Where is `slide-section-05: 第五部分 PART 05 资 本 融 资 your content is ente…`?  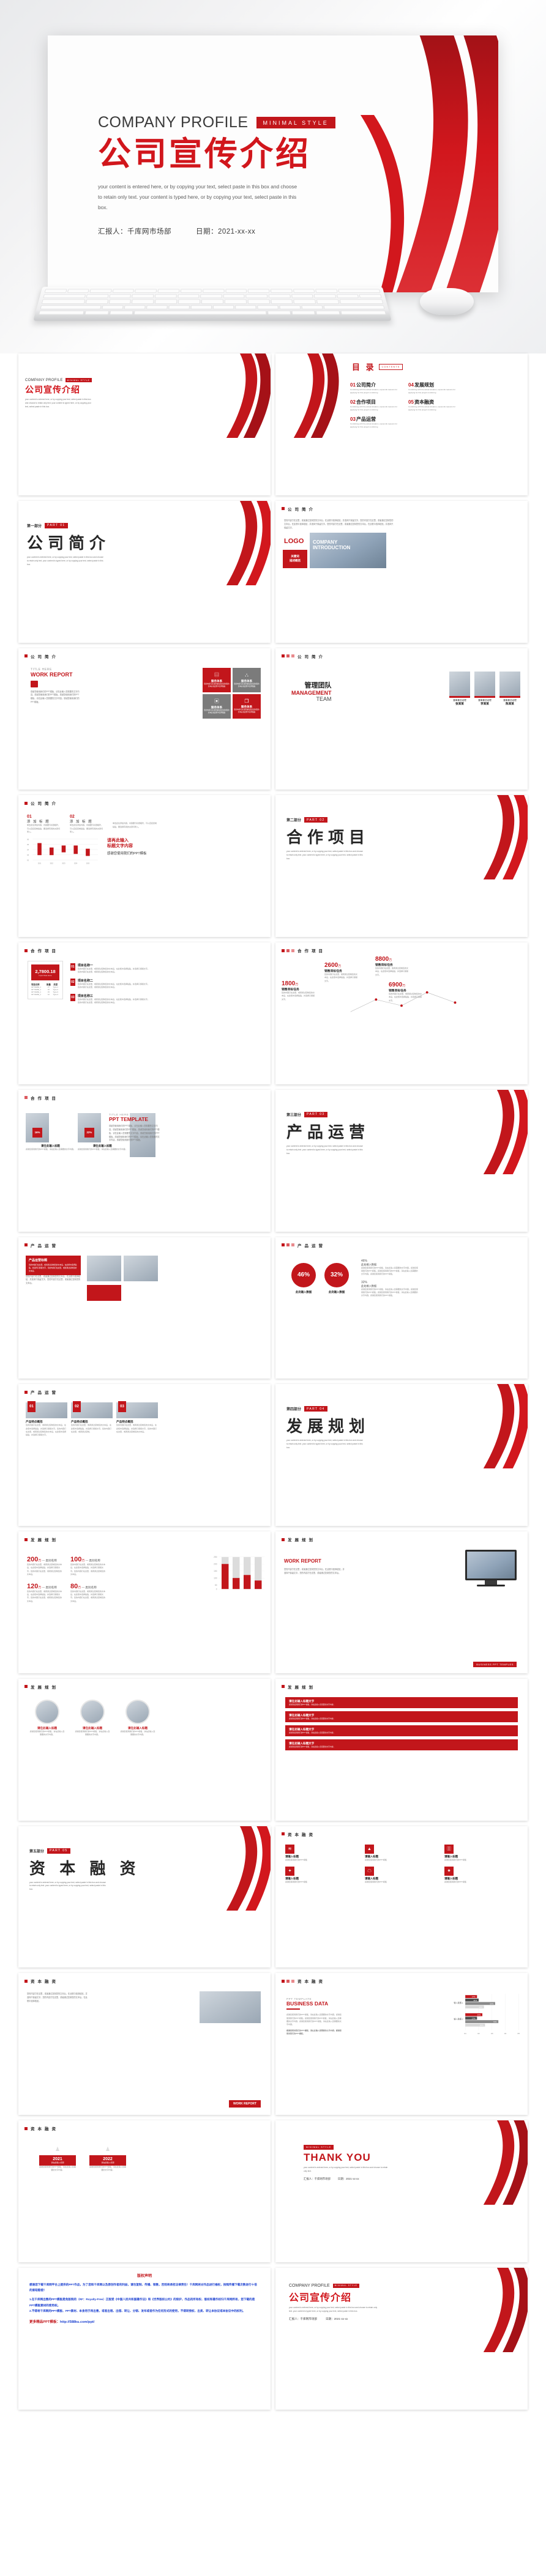
slide-section-05: 第五部分 PART 05 资 本 融 资 your content is ente… is located at coordinates (144, 1897).